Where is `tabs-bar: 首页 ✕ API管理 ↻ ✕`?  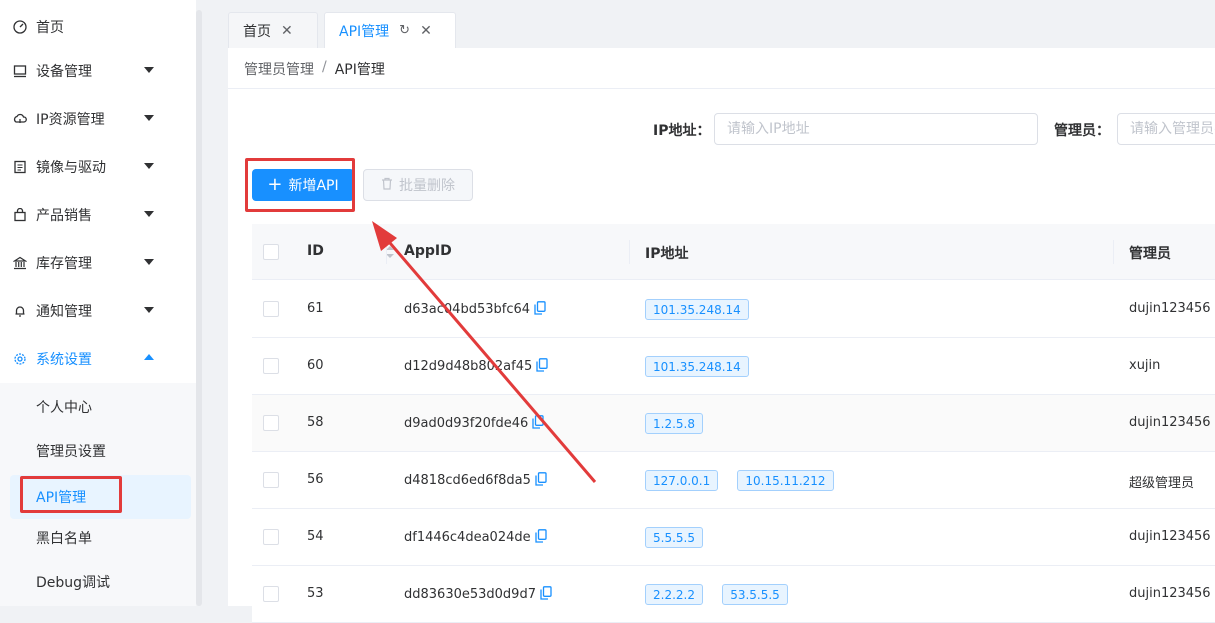
tabs-bar: 首页 ✕ API管理 ↻ ✕ is located at coordinates (721, 24).